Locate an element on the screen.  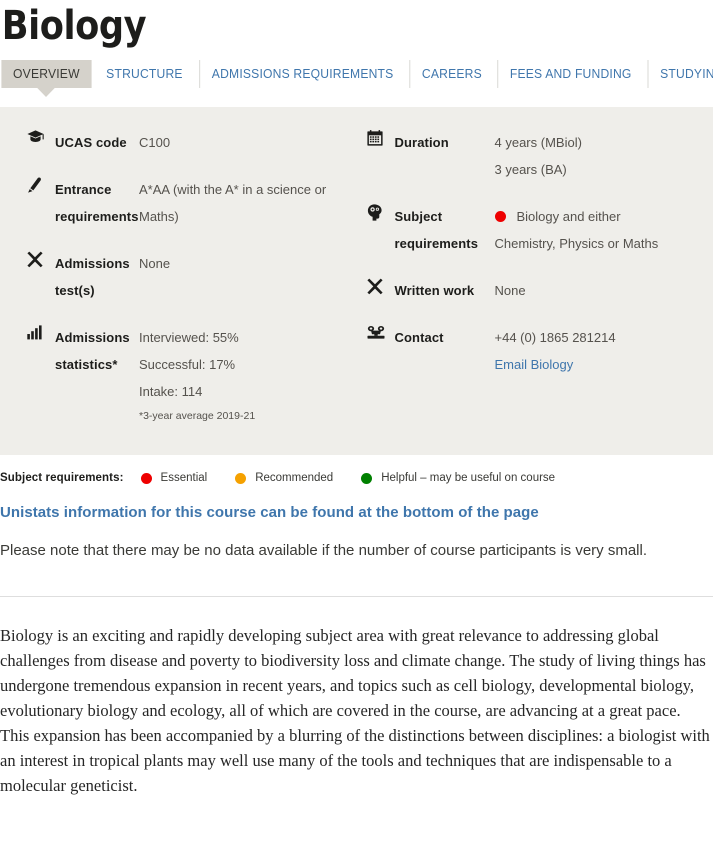
key-fact-value: +44 (0) 1865 281214 Email Biology is located at coordinates (604, 351).